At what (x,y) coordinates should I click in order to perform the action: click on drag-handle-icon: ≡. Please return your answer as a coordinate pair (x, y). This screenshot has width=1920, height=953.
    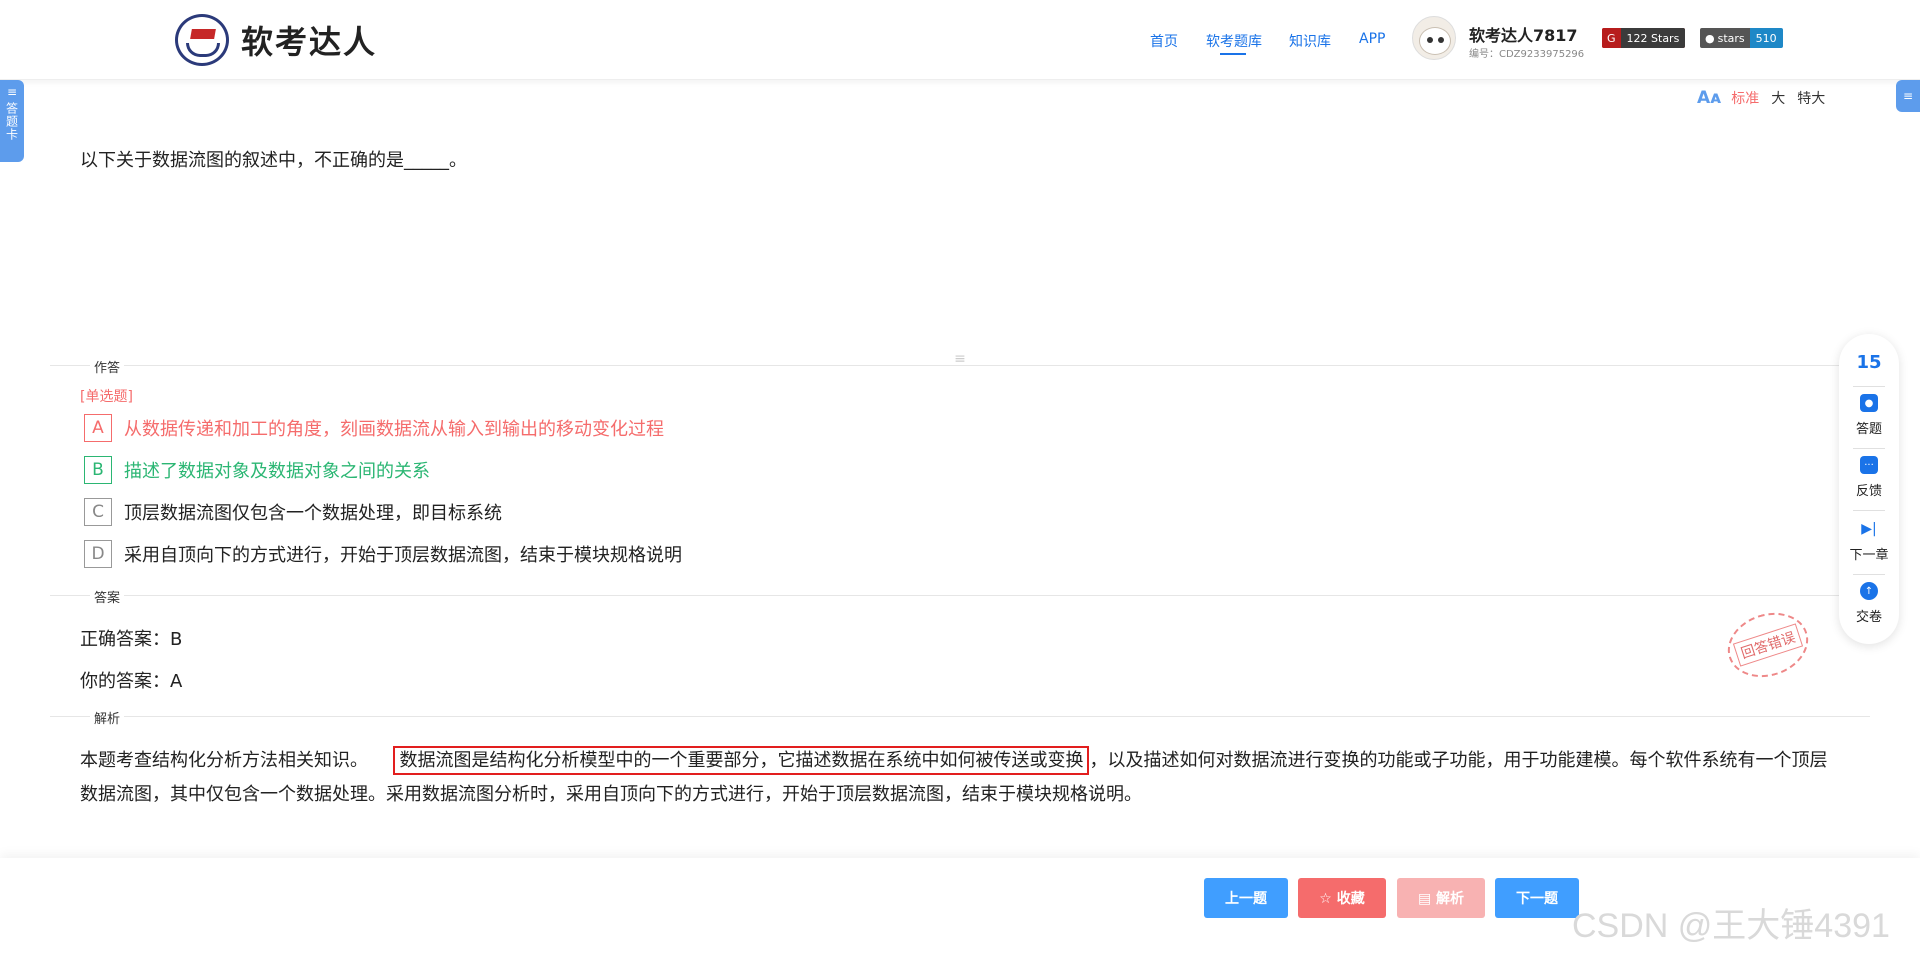
    Looking at the image, I should click on (960, 359).